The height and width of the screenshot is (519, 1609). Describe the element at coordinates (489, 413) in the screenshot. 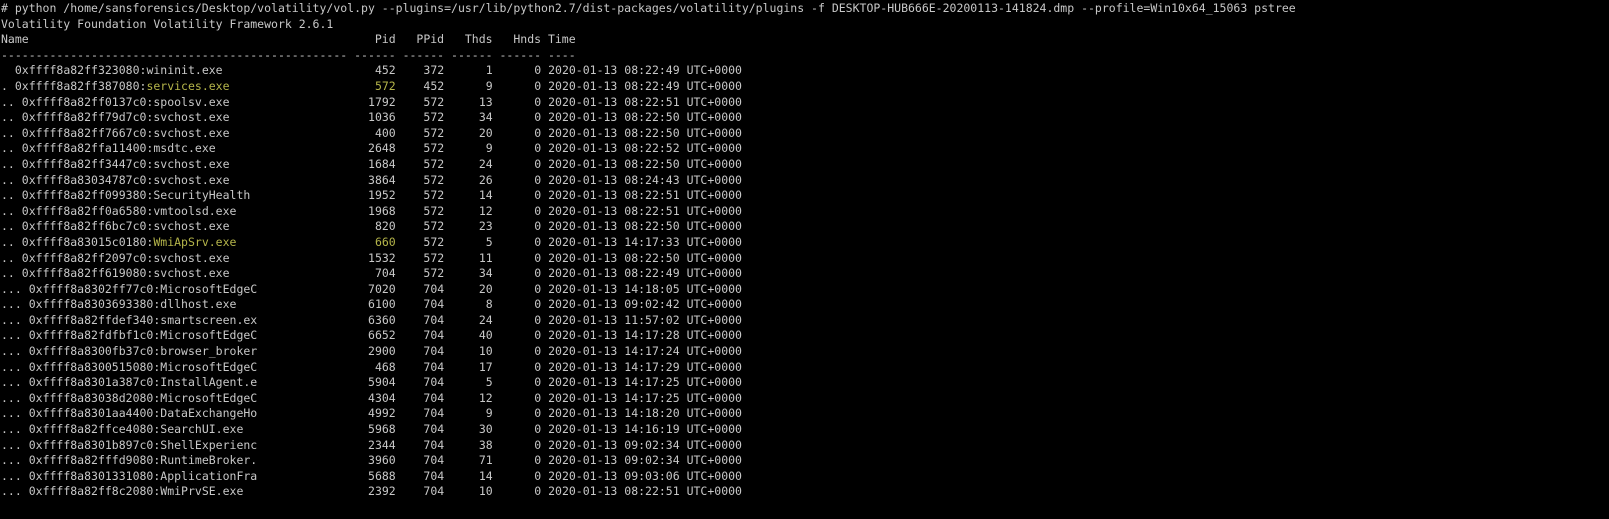

I see `process-threads: 9` at that location.